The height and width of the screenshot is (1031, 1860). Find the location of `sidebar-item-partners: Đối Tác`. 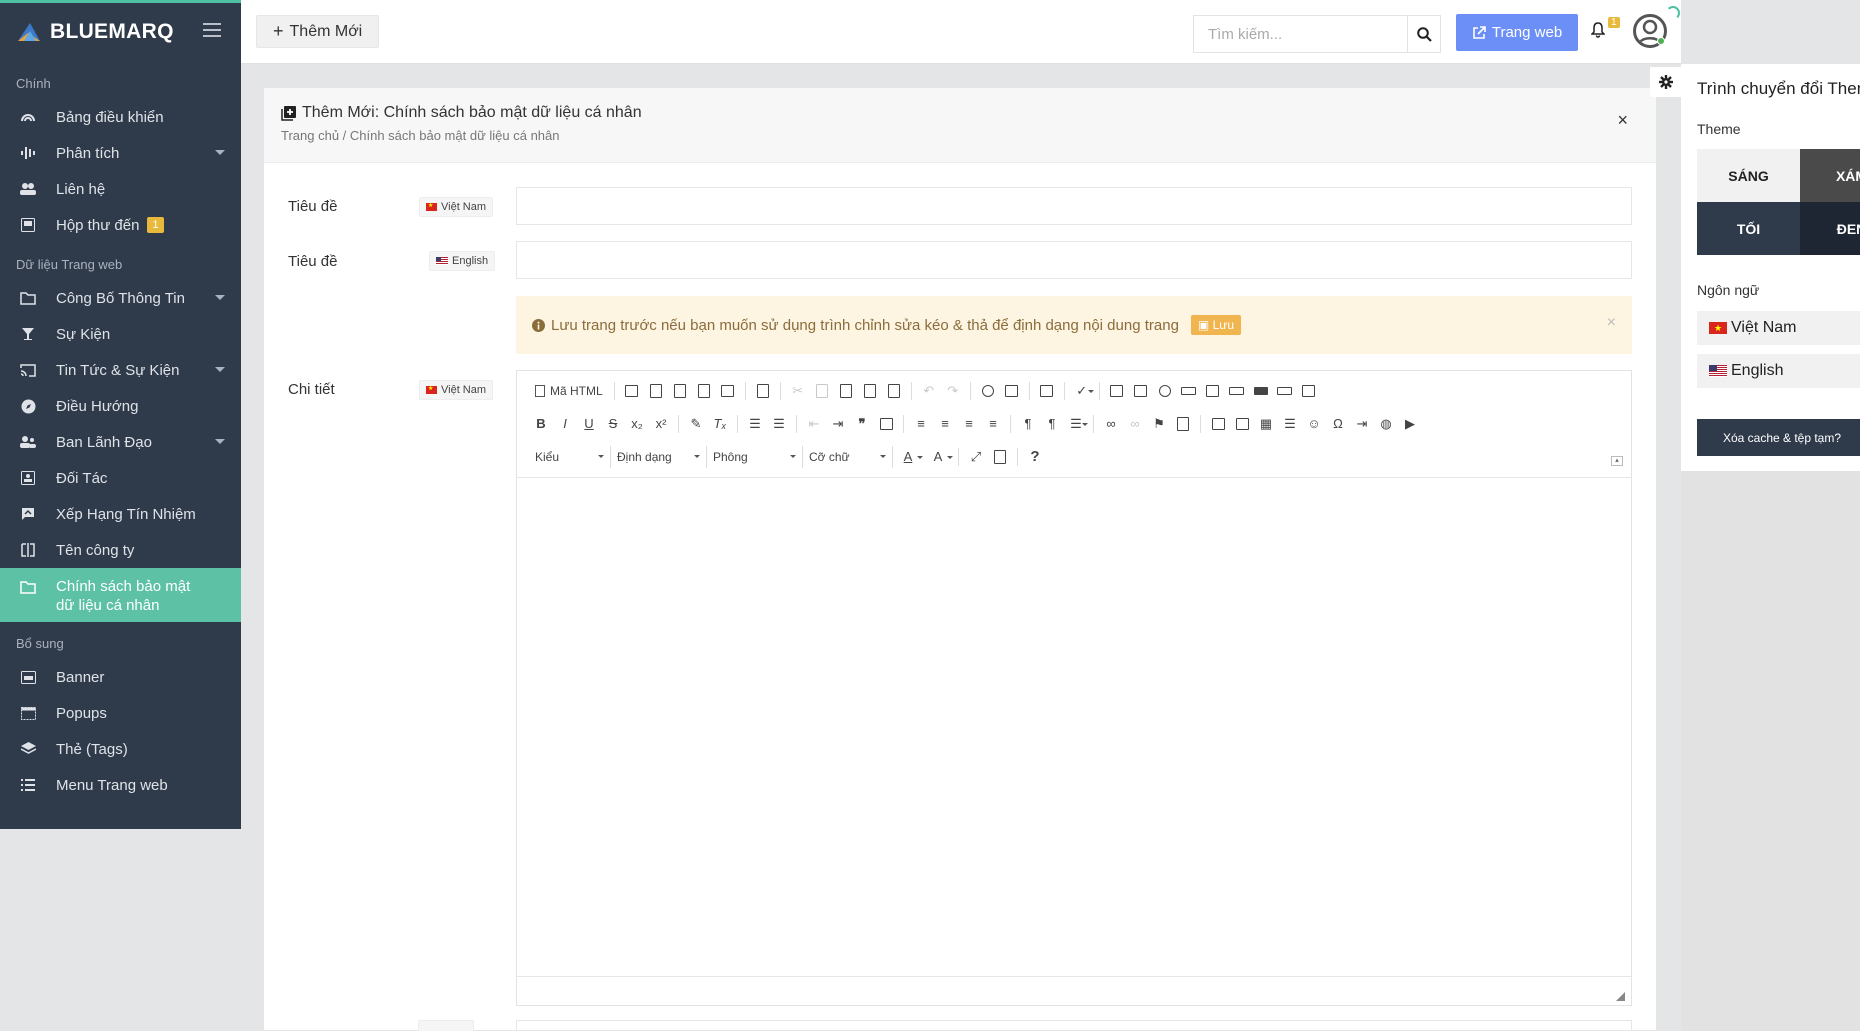

sidebar-item-partners: Đối Tác is located at coordinates (120, 478).